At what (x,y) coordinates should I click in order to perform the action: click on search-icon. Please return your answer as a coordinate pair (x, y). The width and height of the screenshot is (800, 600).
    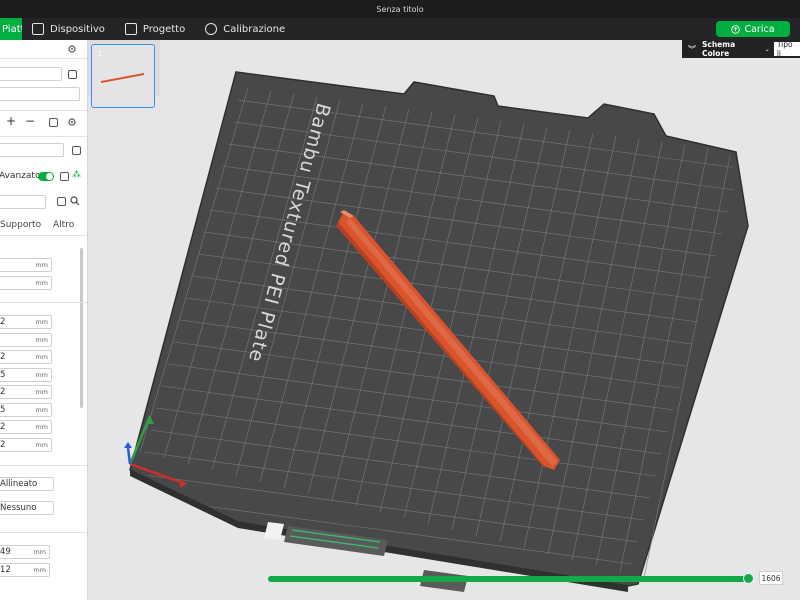
    Looking at the image, I should click on (75, 201).